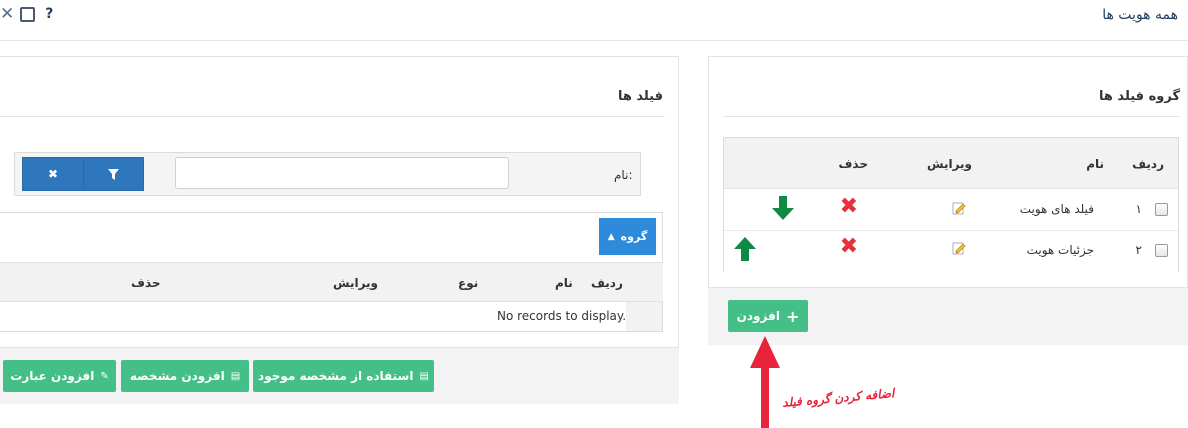 Image resolution: width=1188 pixels, height=428 pixels. Describe the element at coordinates (758, 316) in the screenshot. I see `add-button-label: افزودن` at that location.